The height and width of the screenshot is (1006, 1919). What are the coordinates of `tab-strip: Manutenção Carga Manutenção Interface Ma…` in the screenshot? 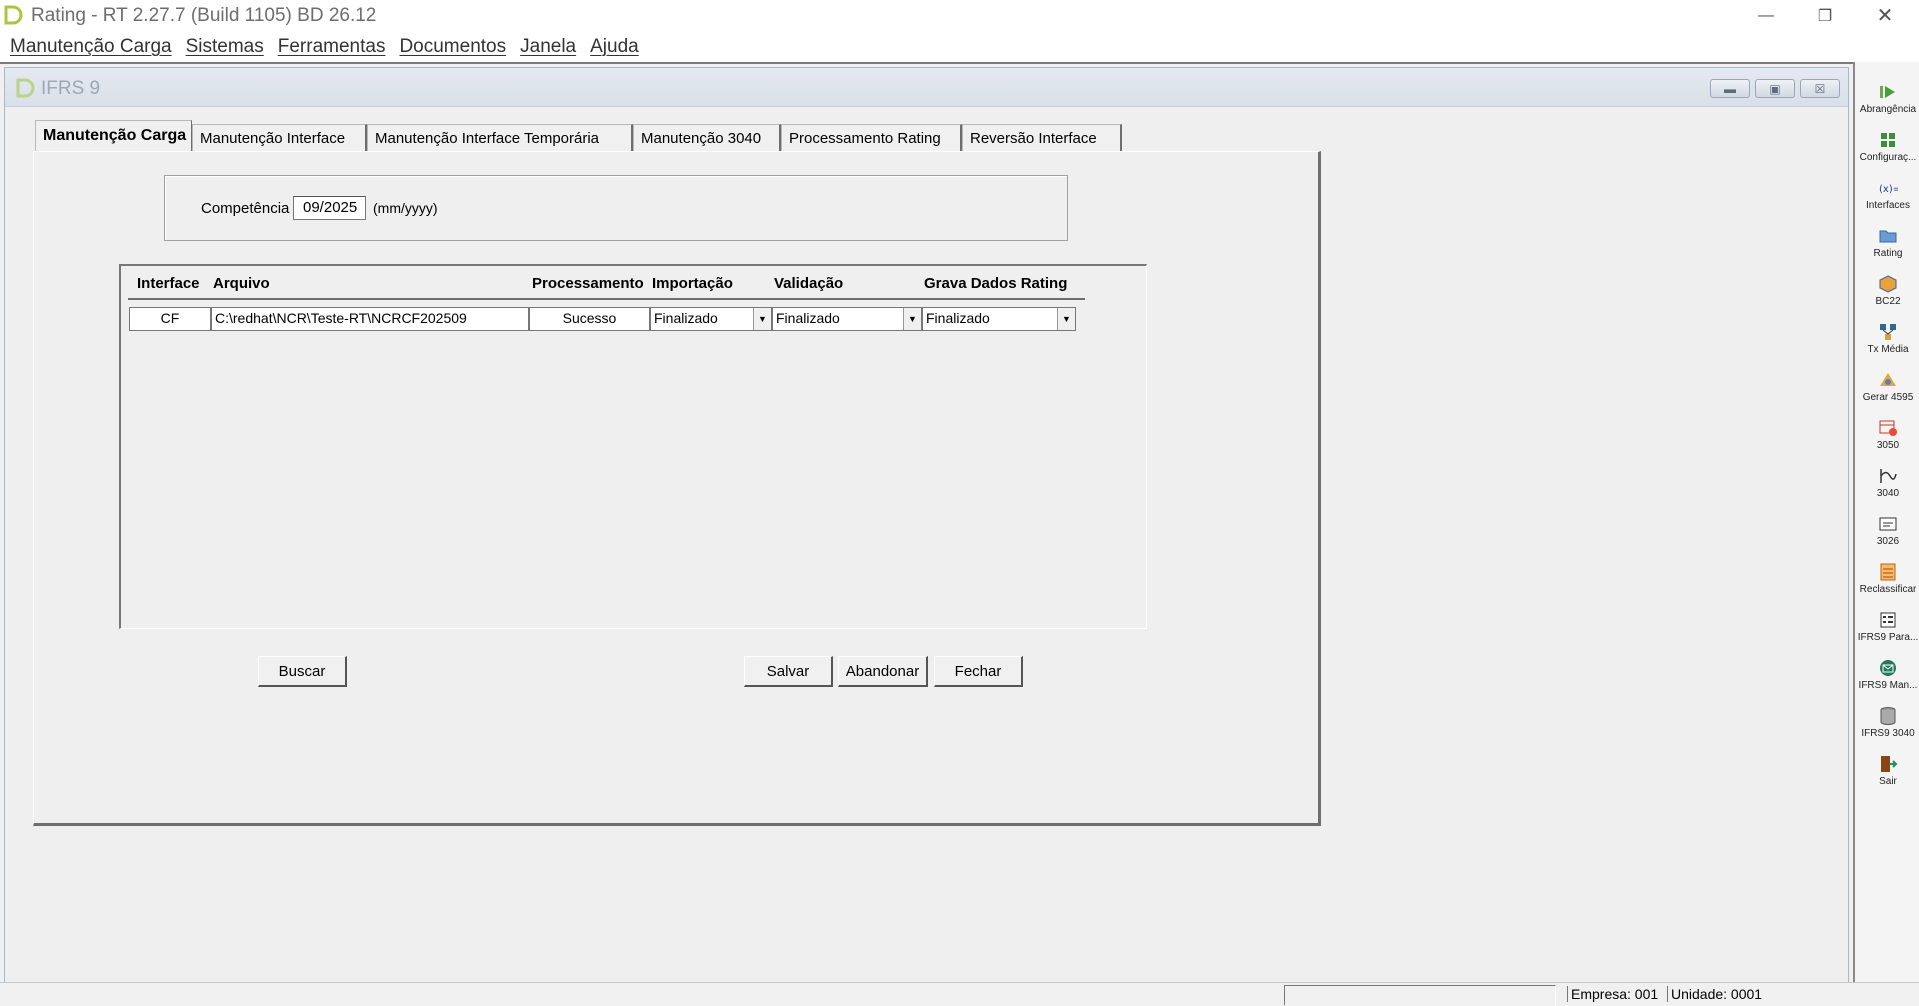 It's located at (578, 135).